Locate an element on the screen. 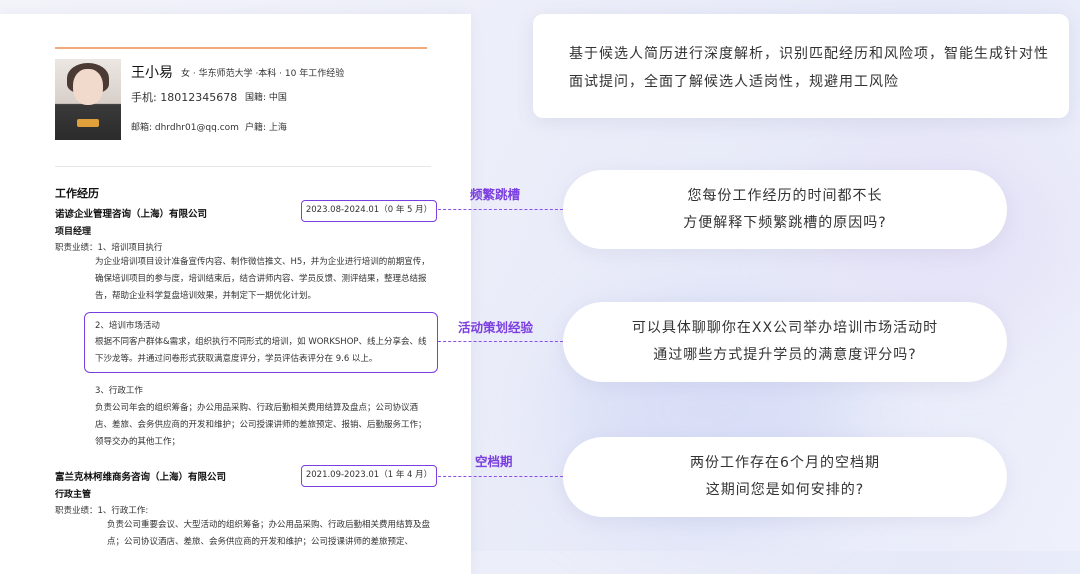  question-line: 这期间您是如何安排的? is located at coordinates (785, 490).